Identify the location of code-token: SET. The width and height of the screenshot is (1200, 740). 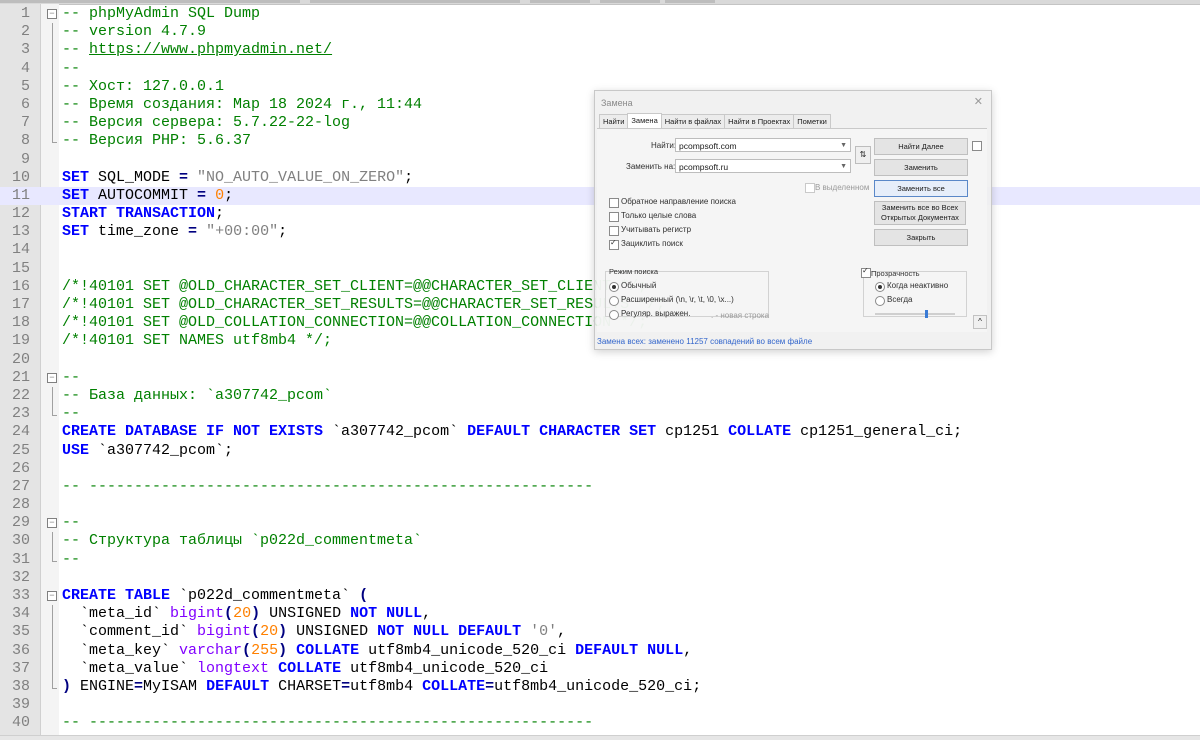
(76, 177).